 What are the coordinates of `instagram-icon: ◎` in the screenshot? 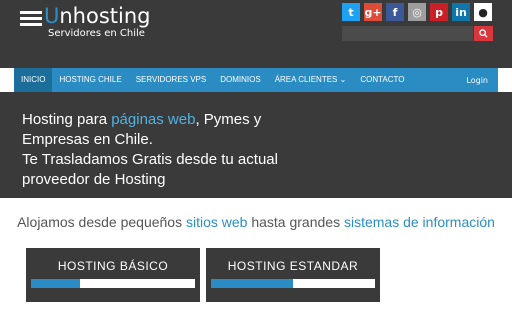 It's located at (417, 12).